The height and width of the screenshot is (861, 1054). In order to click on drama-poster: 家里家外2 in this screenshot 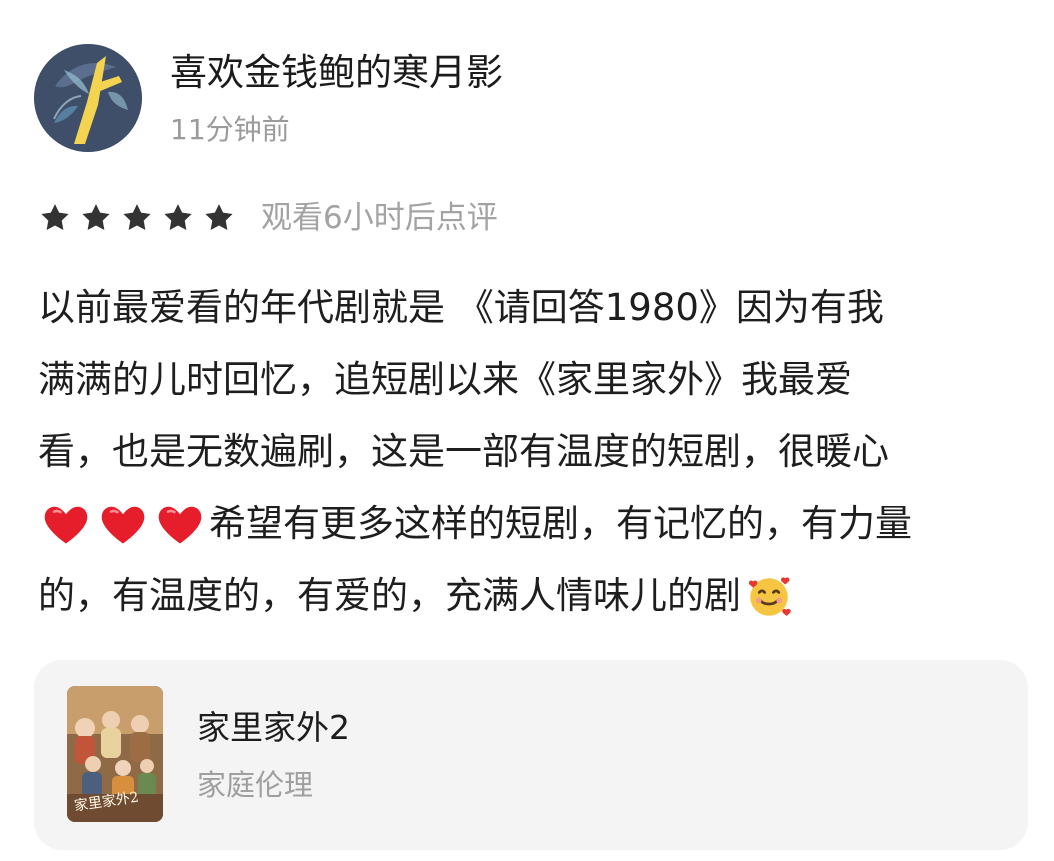, I will do `click(115, 754)`.